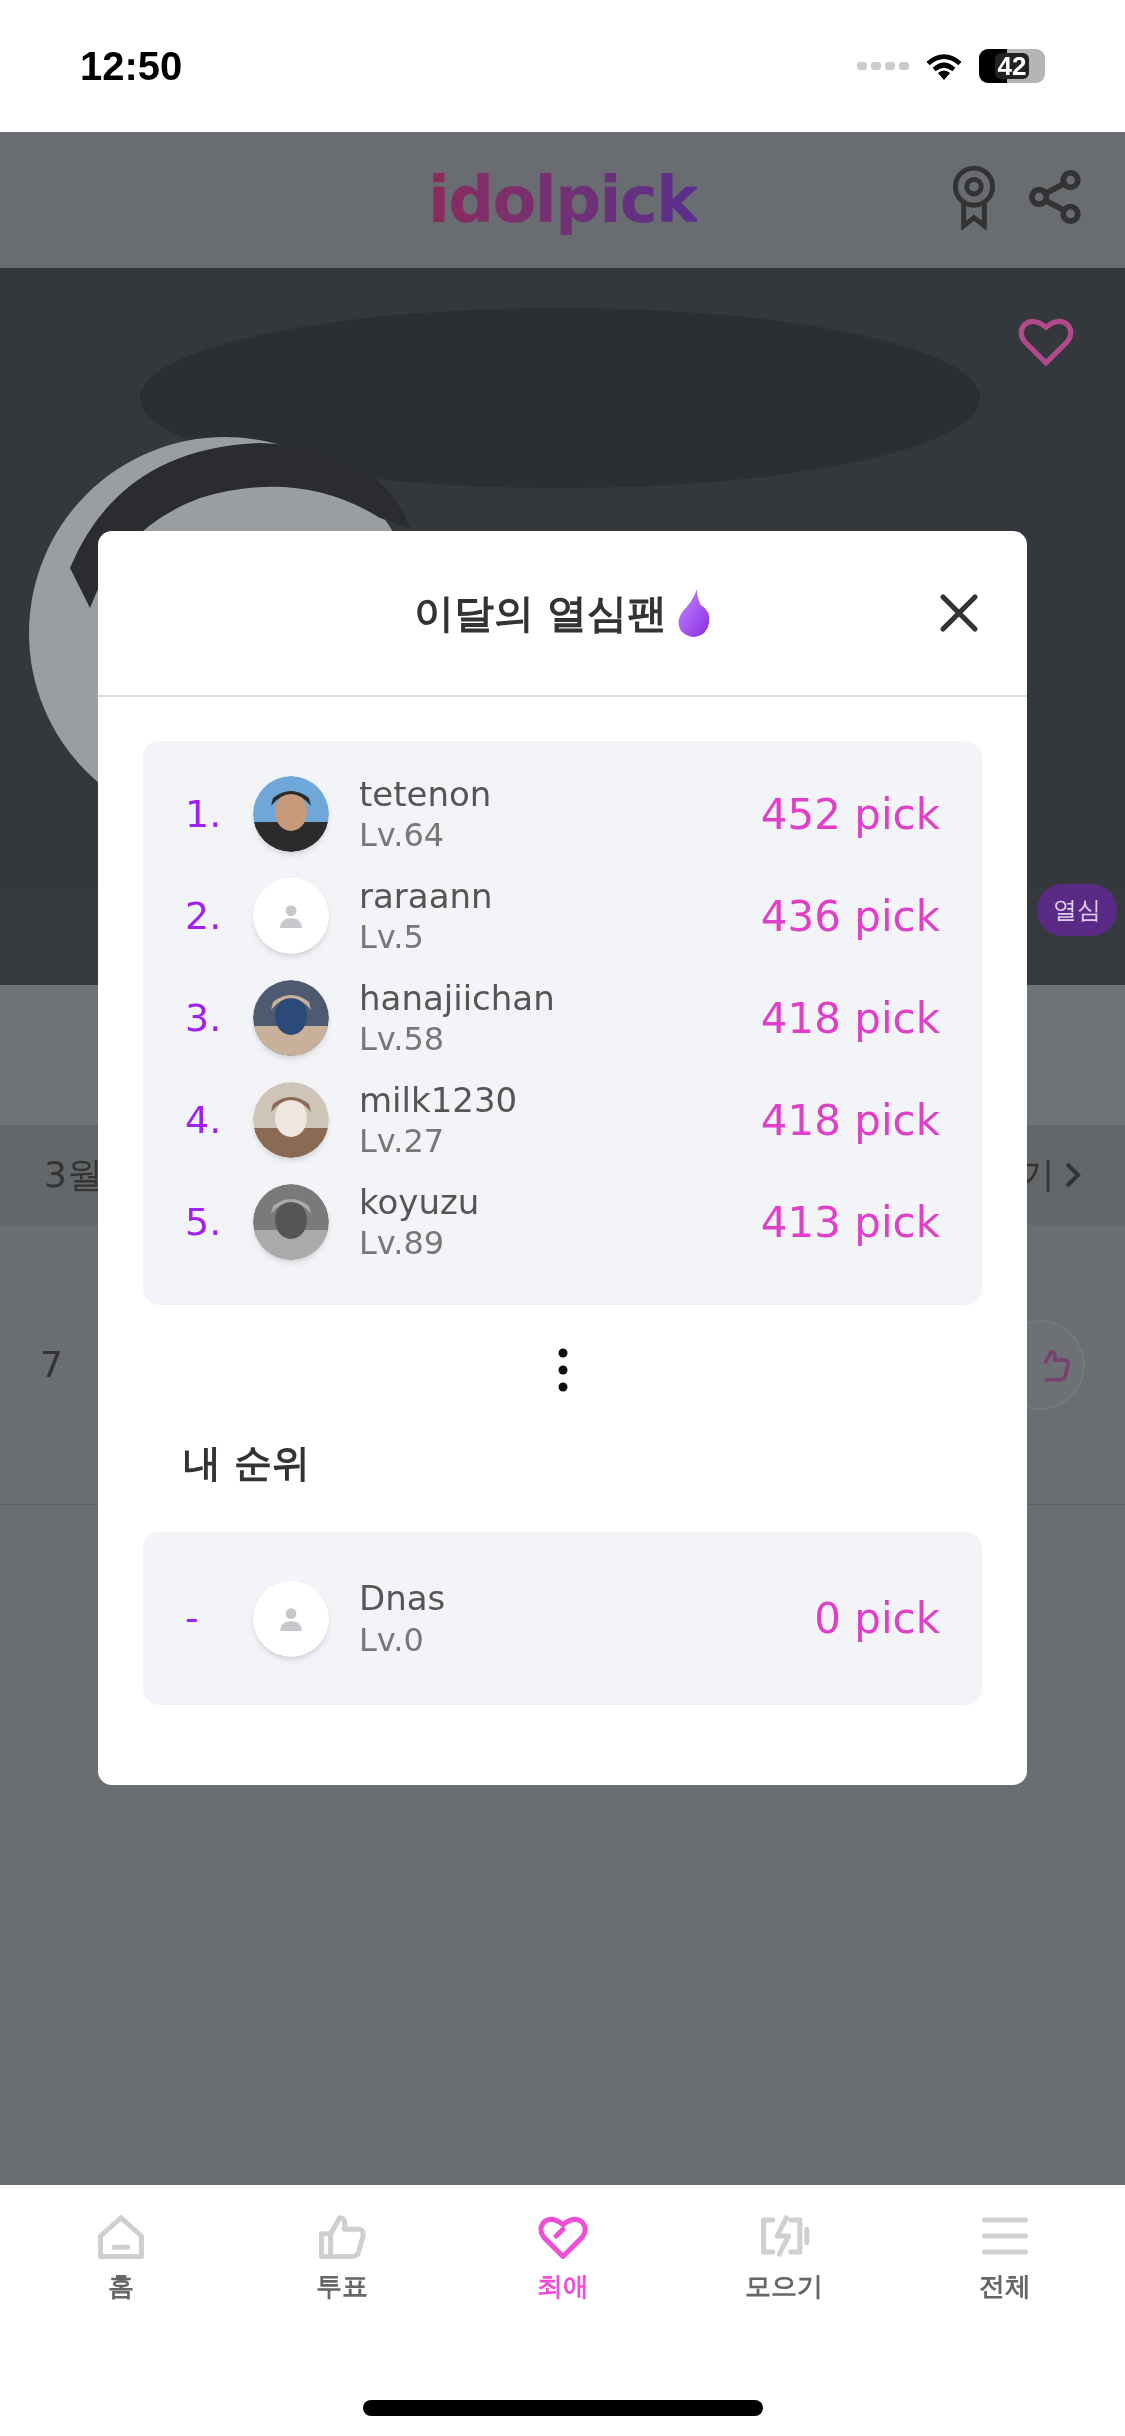 This screenshot has width=1125, height=2436. I want to click on rank-number: 7, so click(51, 1364).